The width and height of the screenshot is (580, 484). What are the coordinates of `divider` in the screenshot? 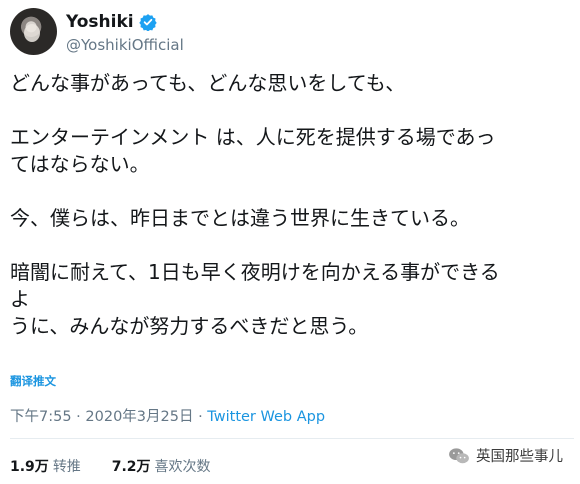 It's located at (292, 438).